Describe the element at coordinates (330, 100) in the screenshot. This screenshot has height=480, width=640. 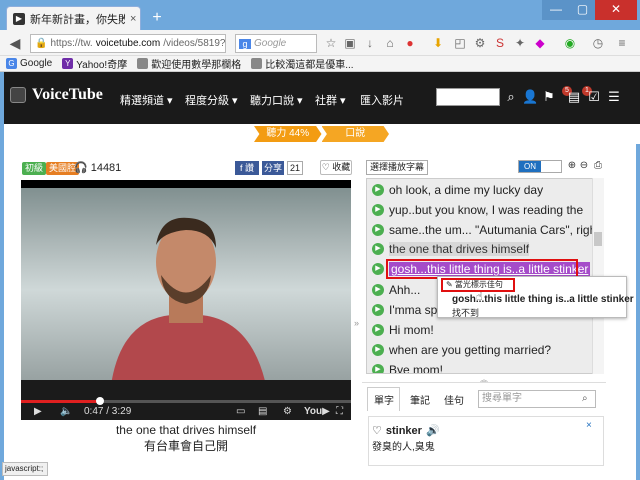
I see `nav-community: 社群 ▾` at that location.